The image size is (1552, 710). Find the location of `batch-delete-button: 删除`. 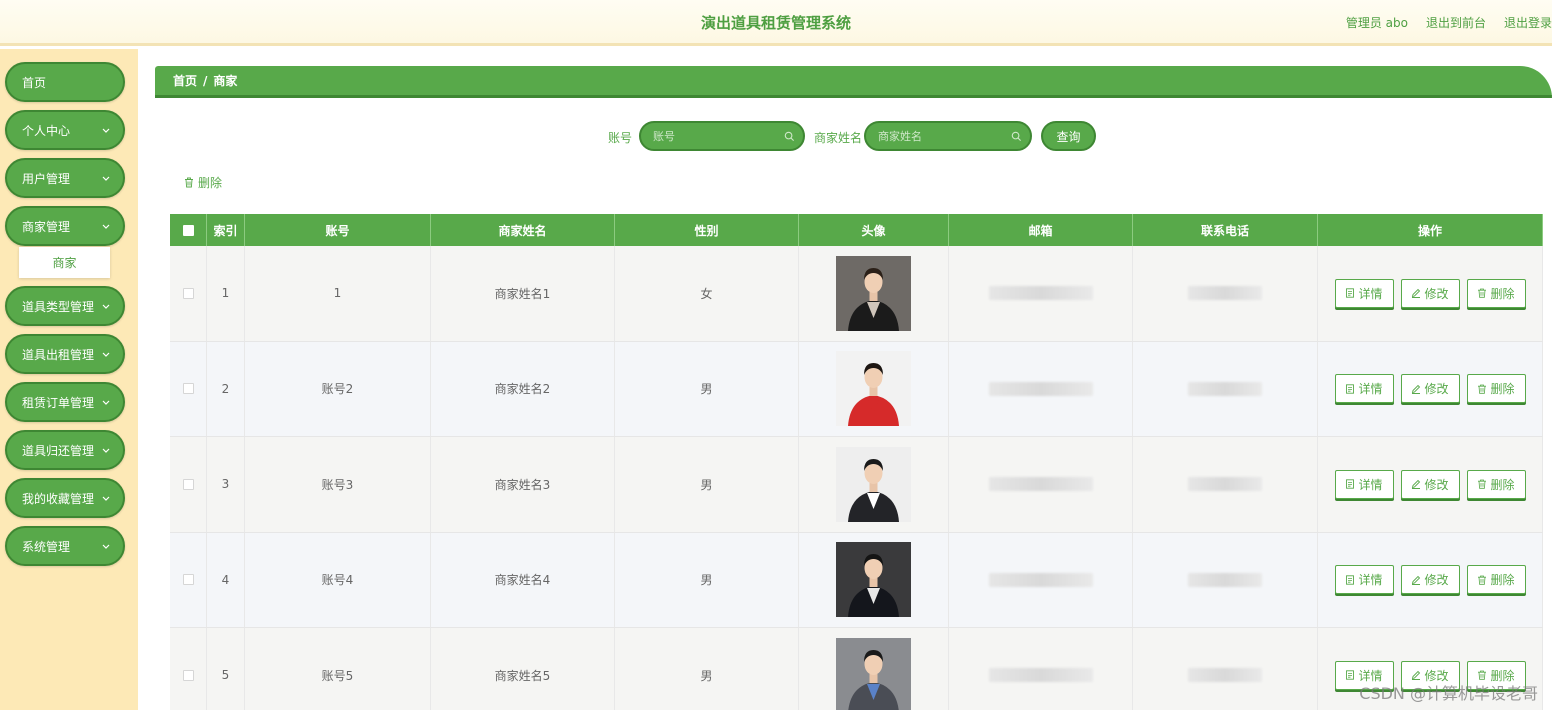

batch-delete-button: 删除 is located at coordinates (203, 182).